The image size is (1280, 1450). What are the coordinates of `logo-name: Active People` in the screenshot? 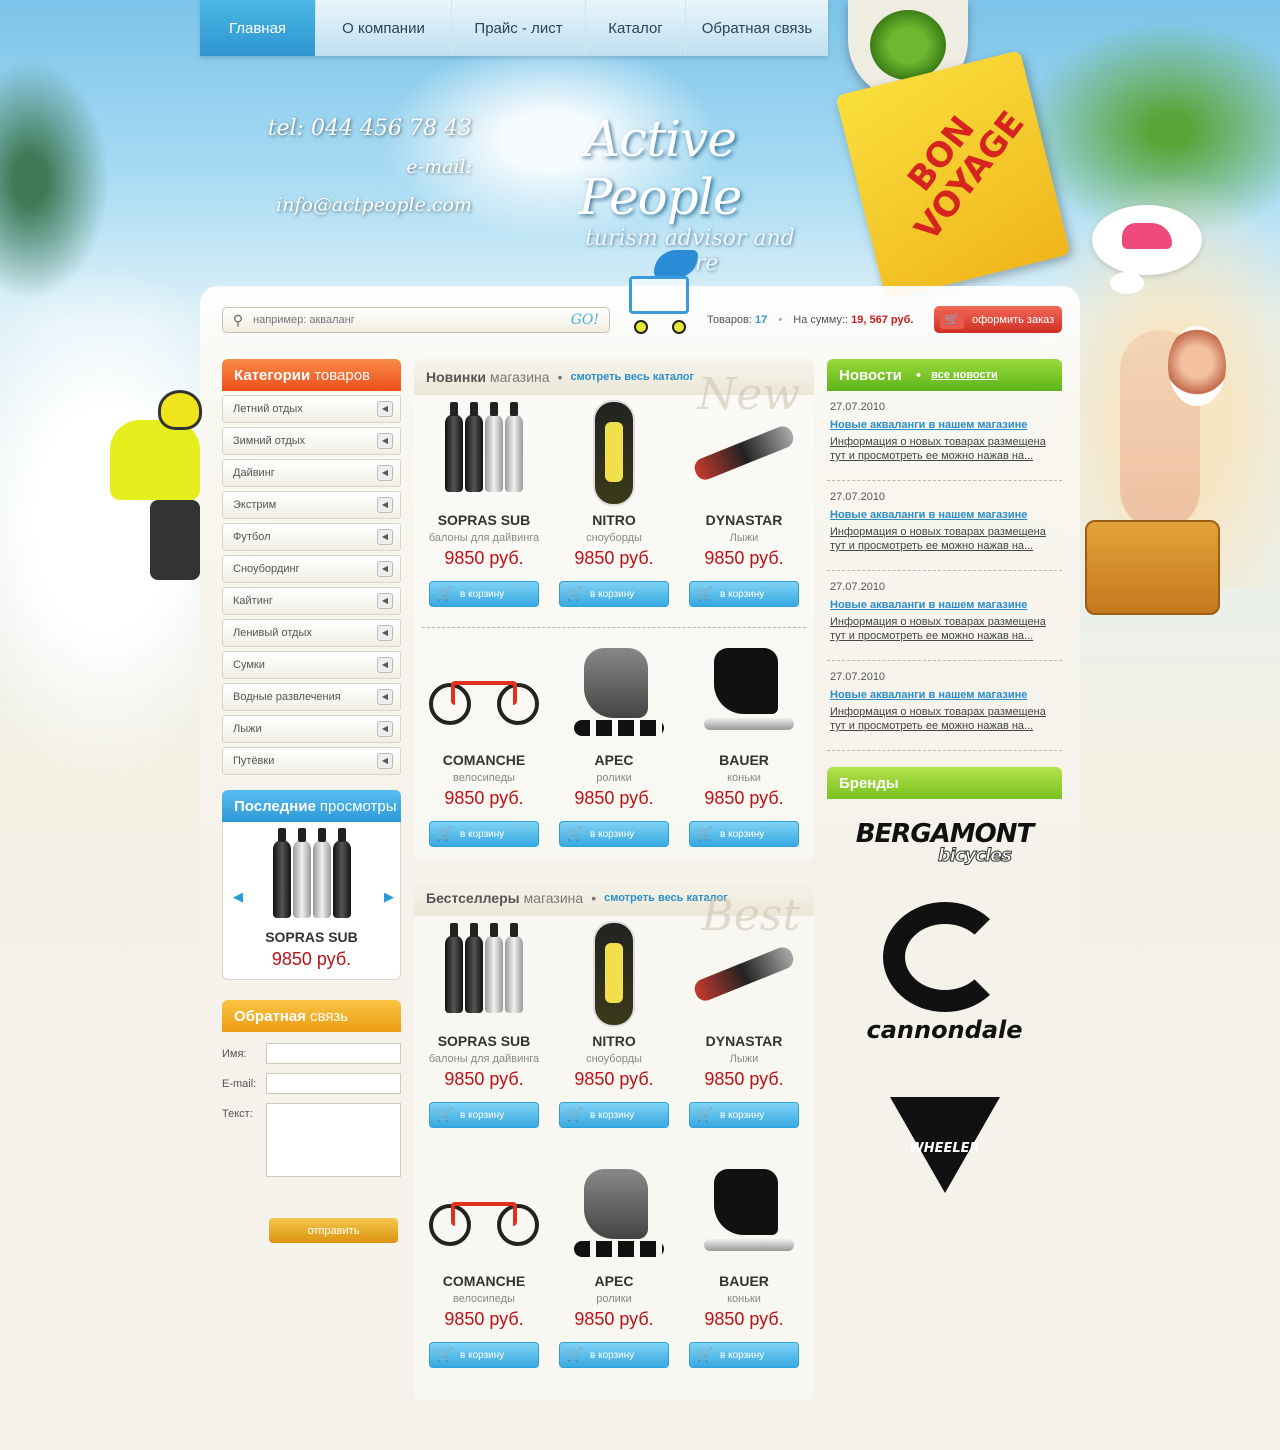 It's located at (660, 168).